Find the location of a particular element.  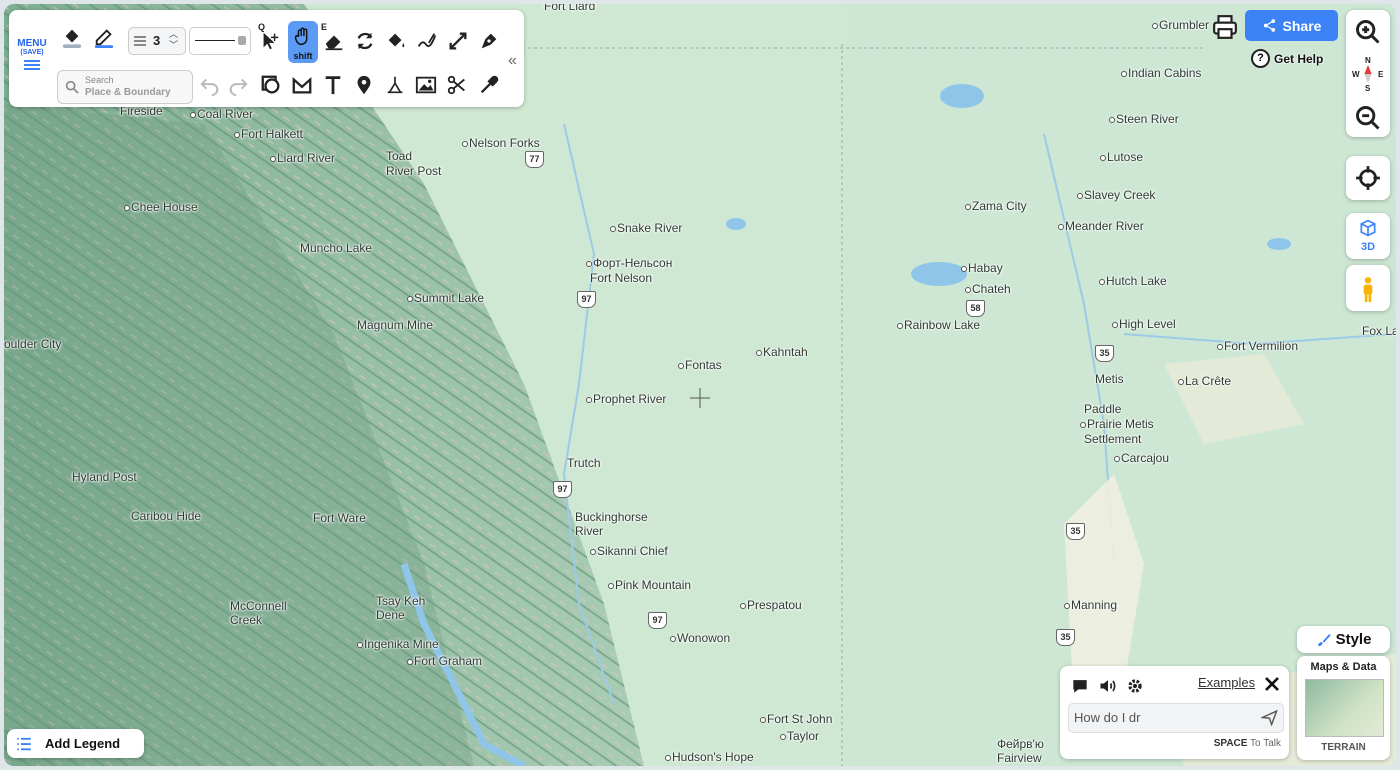

line-width-select: 3 ︿ ﹀ is located at coordinates (157, 41).